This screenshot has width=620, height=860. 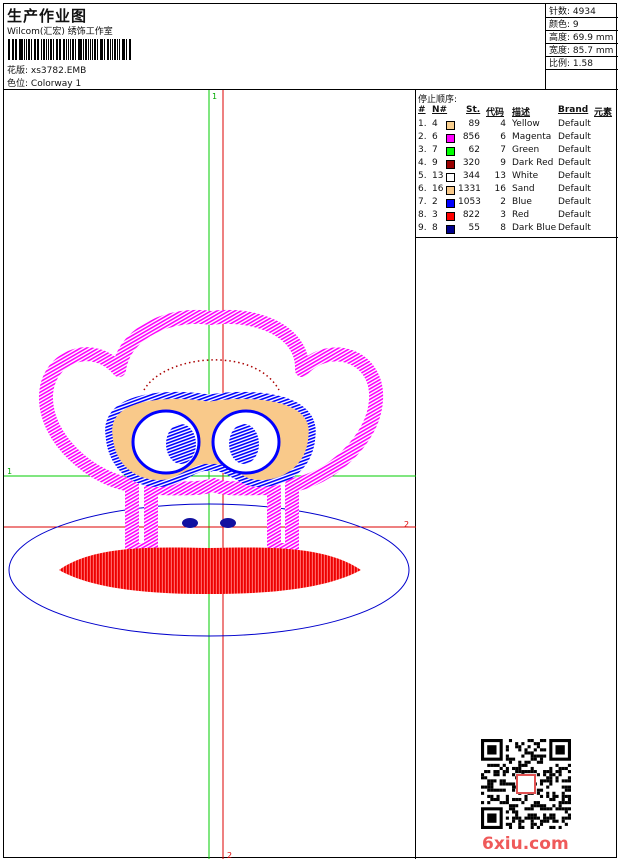 What do you see at coordinates (522, 202) in the screenshot?
I see `row-description: Blue` at bounding box center [522, 202].